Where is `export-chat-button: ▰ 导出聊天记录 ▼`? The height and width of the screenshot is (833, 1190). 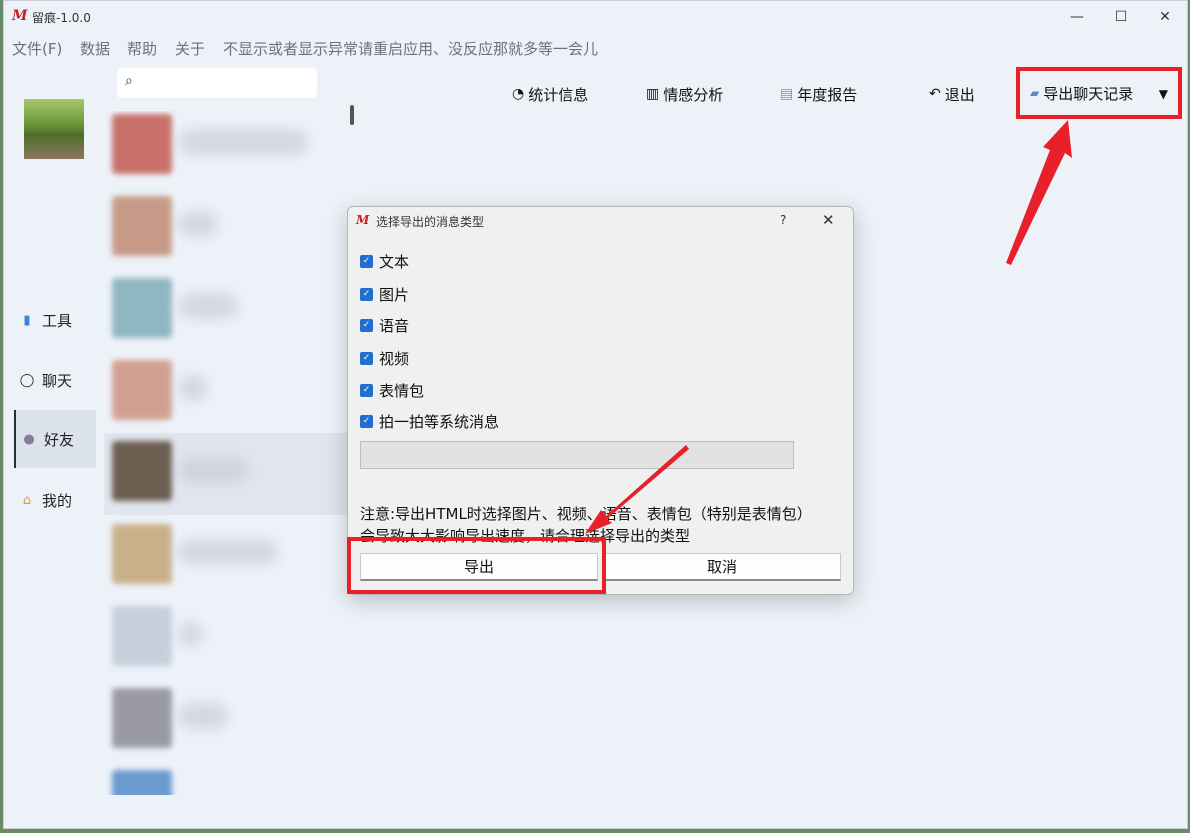 export-chat-button: ▰ 导出聊天记录 ▼ is located at coordinates (1099, 93).